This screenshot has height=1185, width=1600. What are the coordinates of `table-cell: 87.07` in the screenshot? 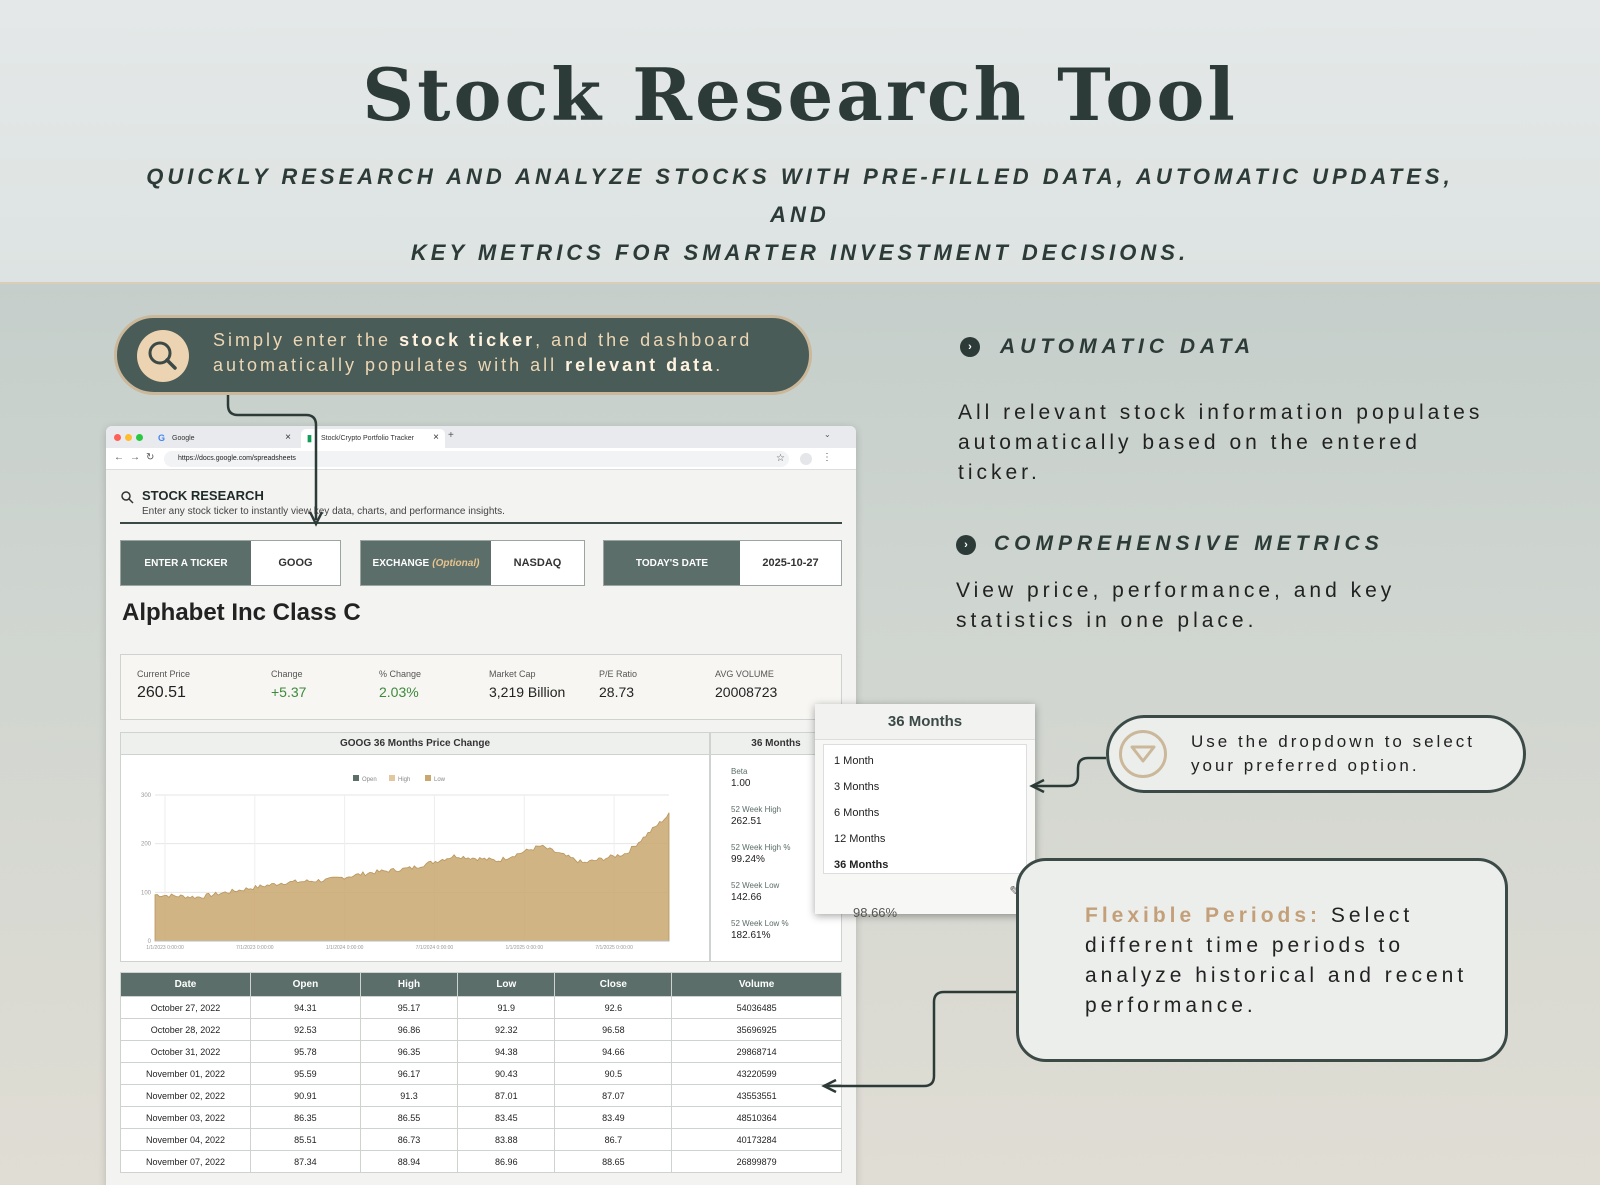 It's located at (613, 1095).